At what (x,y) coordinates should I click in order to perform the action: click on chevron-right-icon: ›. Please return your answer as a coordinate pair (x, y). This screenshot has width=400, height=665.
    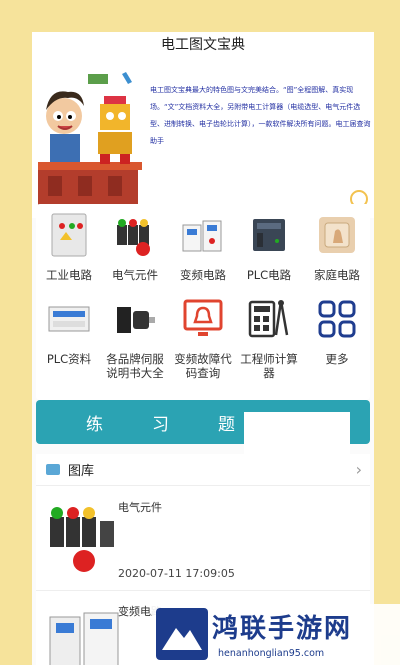
    Looking at the image, I should click on (358, 469).